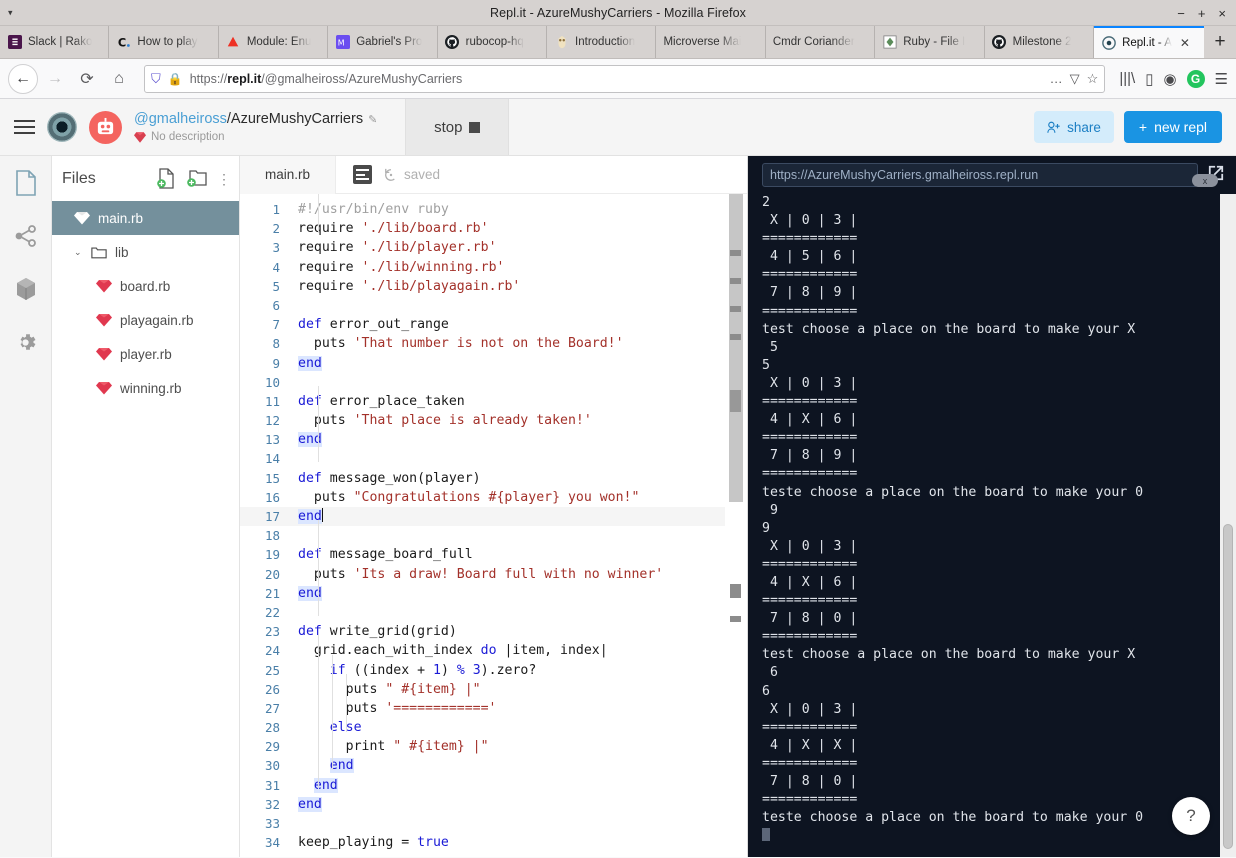 The width and height of the screenshot is (1236, 858). Describe the element at coordinates (145, 252) in the screenshot. I see `file-item-lib: ⌄ lib` at that location.